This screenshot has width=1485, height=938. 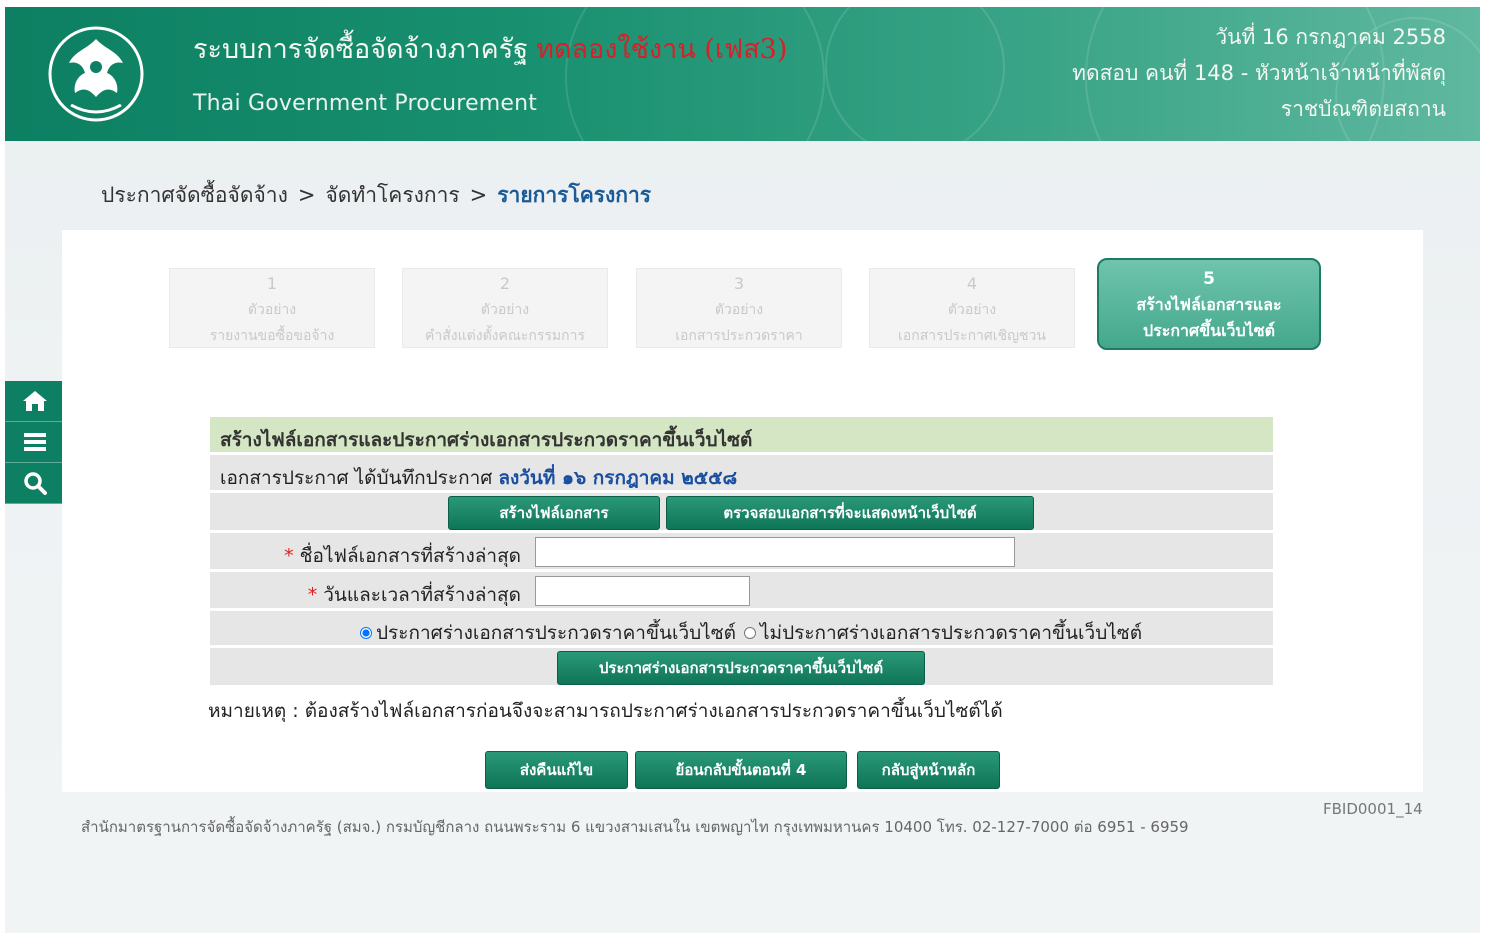 I want to click on search-icon, so click(x=35, y=483).